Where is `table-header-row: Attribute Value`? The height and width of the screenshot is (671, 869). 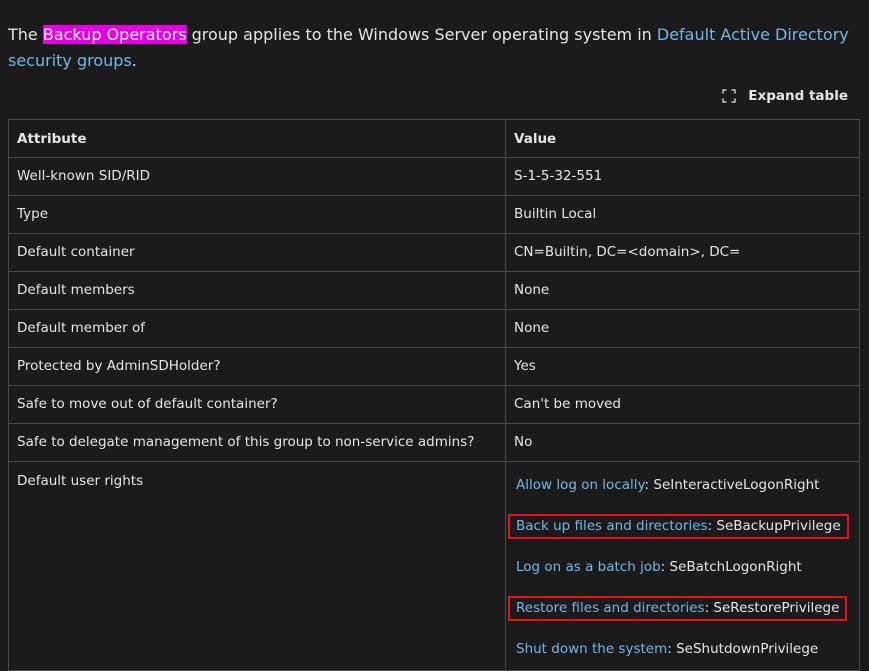 table-header-row: Attribute Value is located at coordinates (434, 138).